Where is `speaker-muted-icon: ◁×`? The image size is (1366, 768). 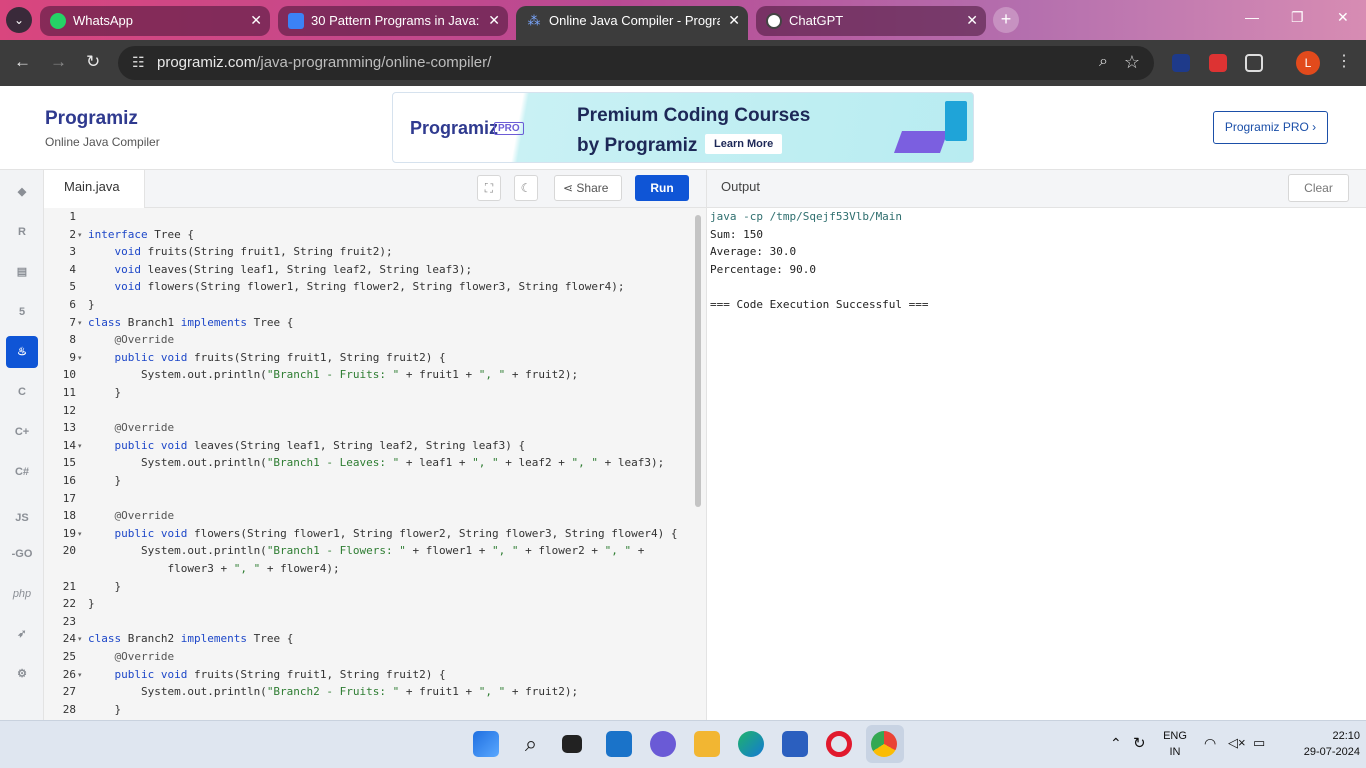 speaker-muted-icon: ◁× is located at coordinates (1237, 743).